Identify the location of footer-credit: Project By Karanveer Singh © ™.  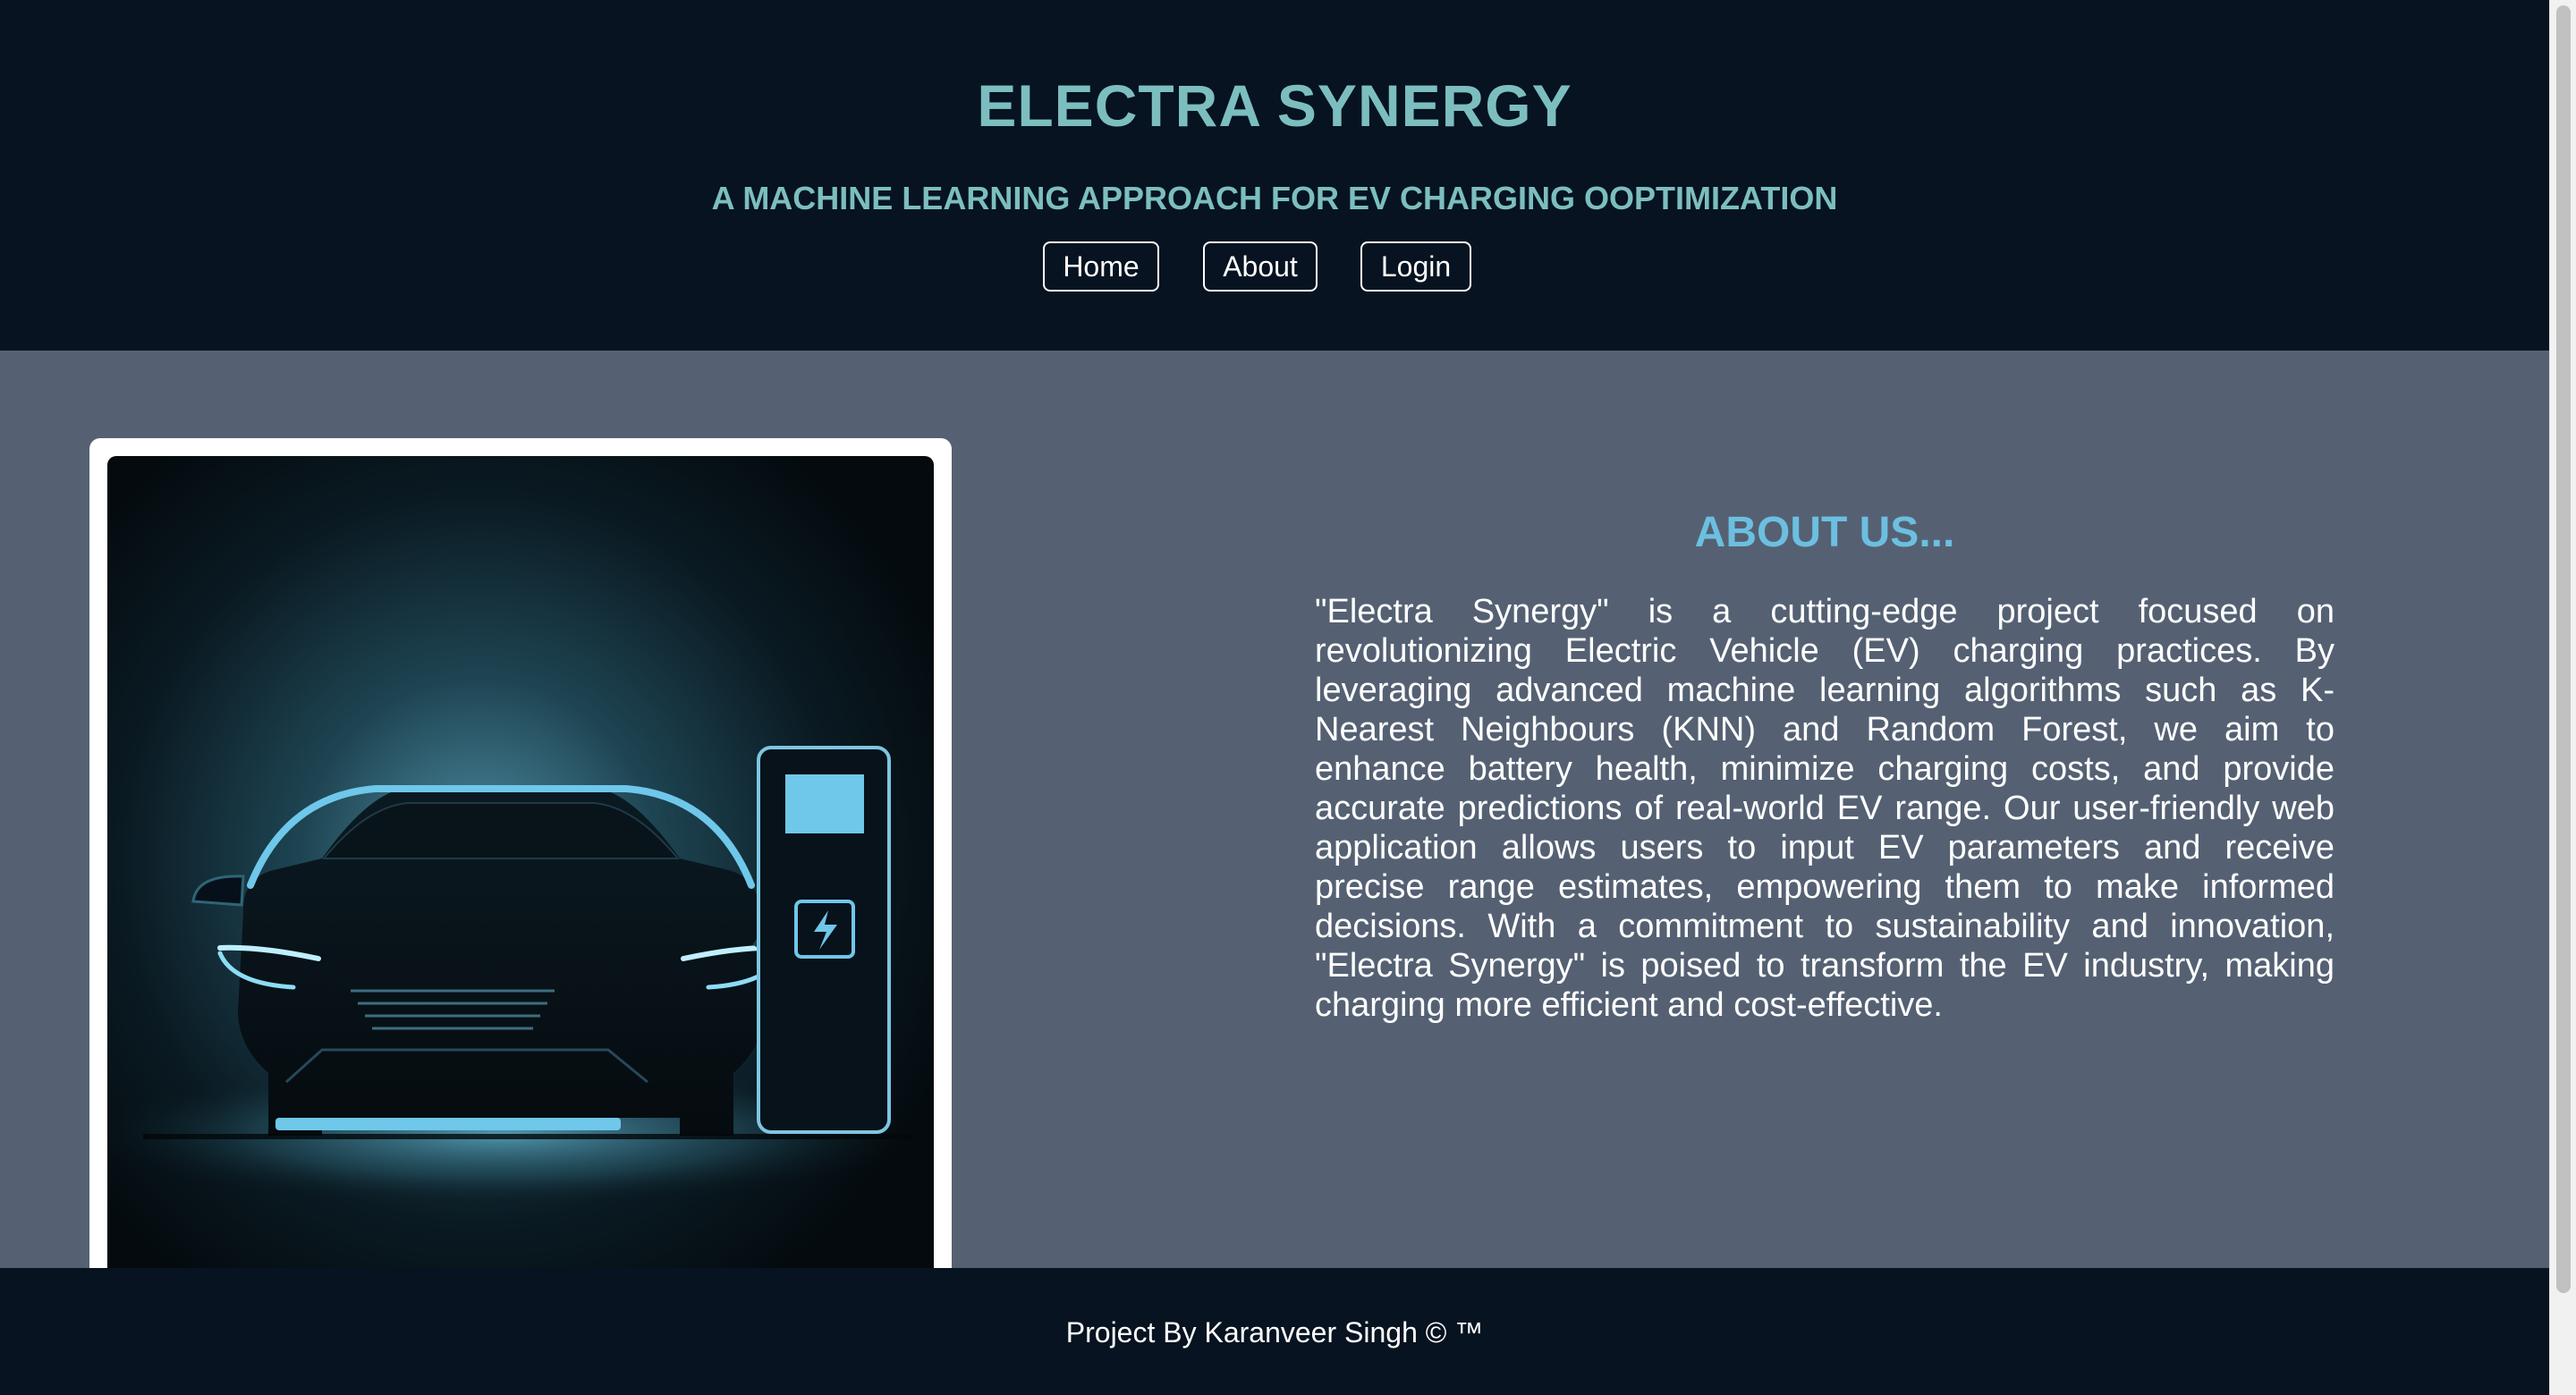
(1274, 1332).